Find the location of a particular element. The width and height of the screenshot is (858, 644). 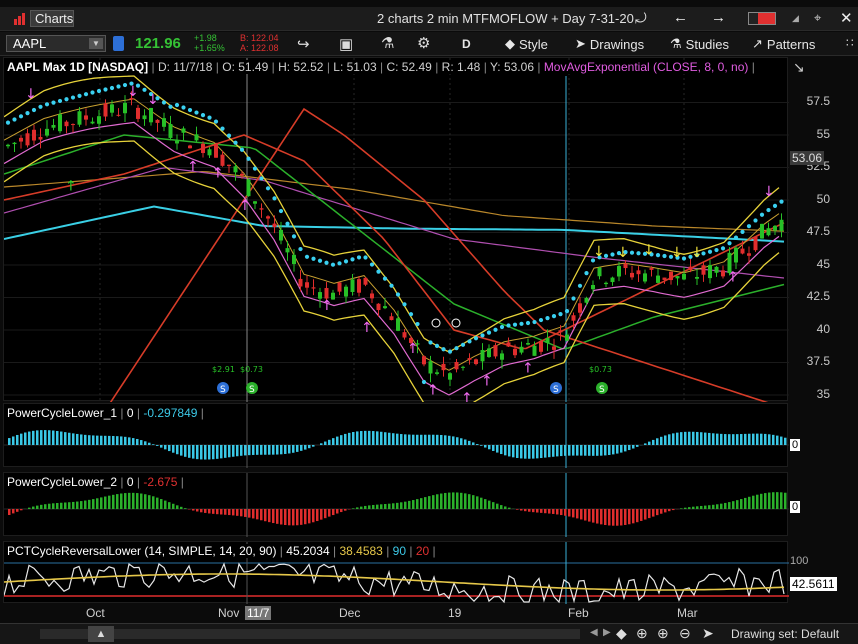

buy-arrow-icon: ↑ is located at coordinates (413, 349).